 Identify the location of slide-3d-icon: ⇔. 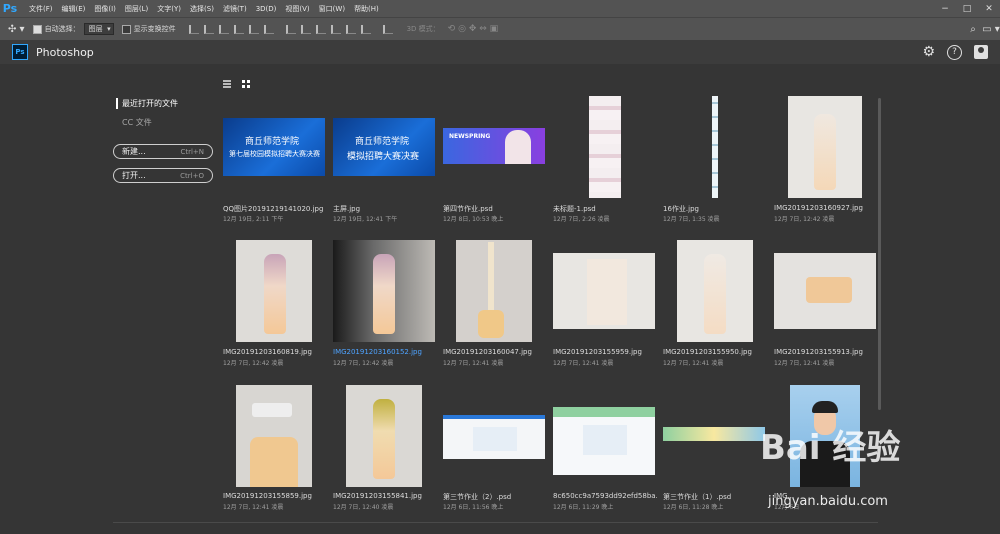
(483, 29).